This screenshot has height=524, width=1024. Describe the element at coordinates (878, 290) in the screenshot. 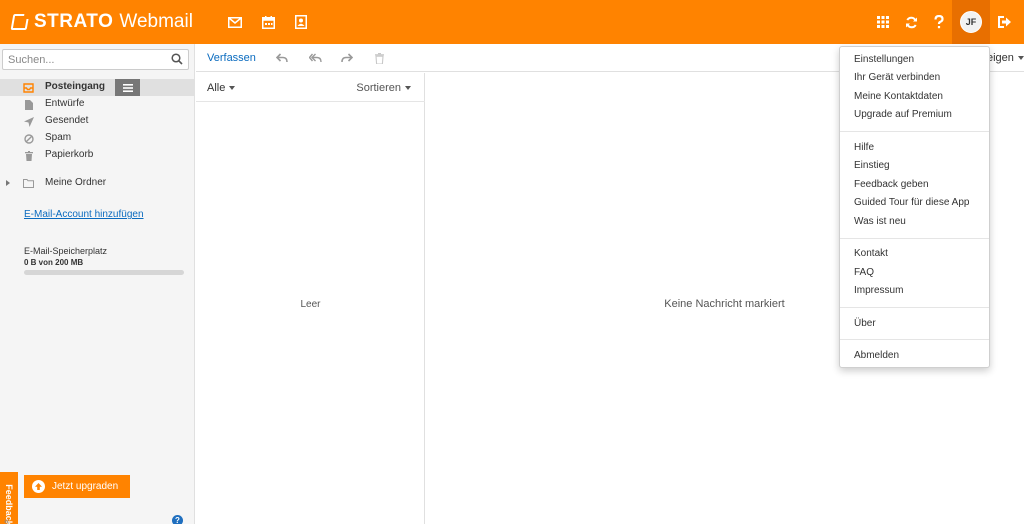

I see `menu-item-imprint: Impressum` at that location.